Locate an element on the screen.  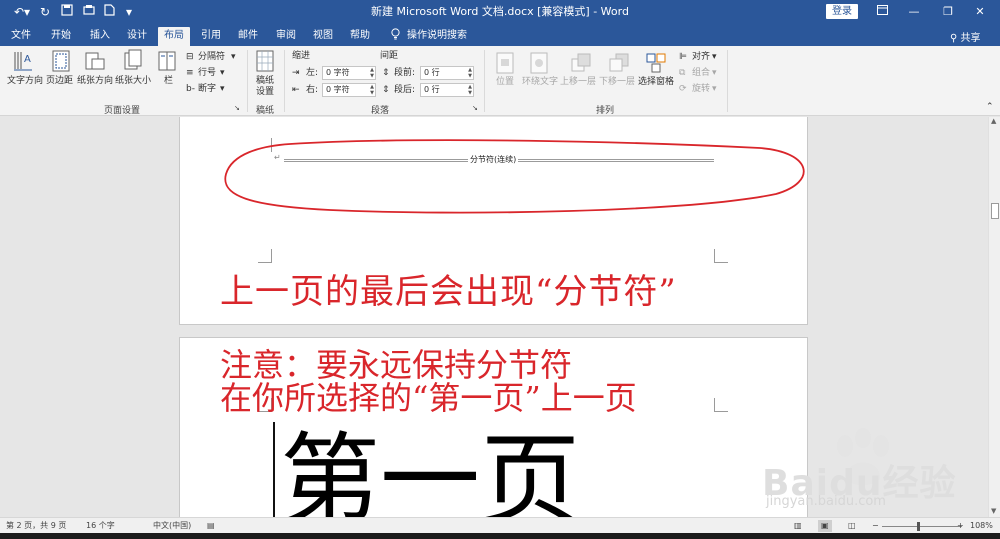
orientation-icon is located at coordinates (95, 61).